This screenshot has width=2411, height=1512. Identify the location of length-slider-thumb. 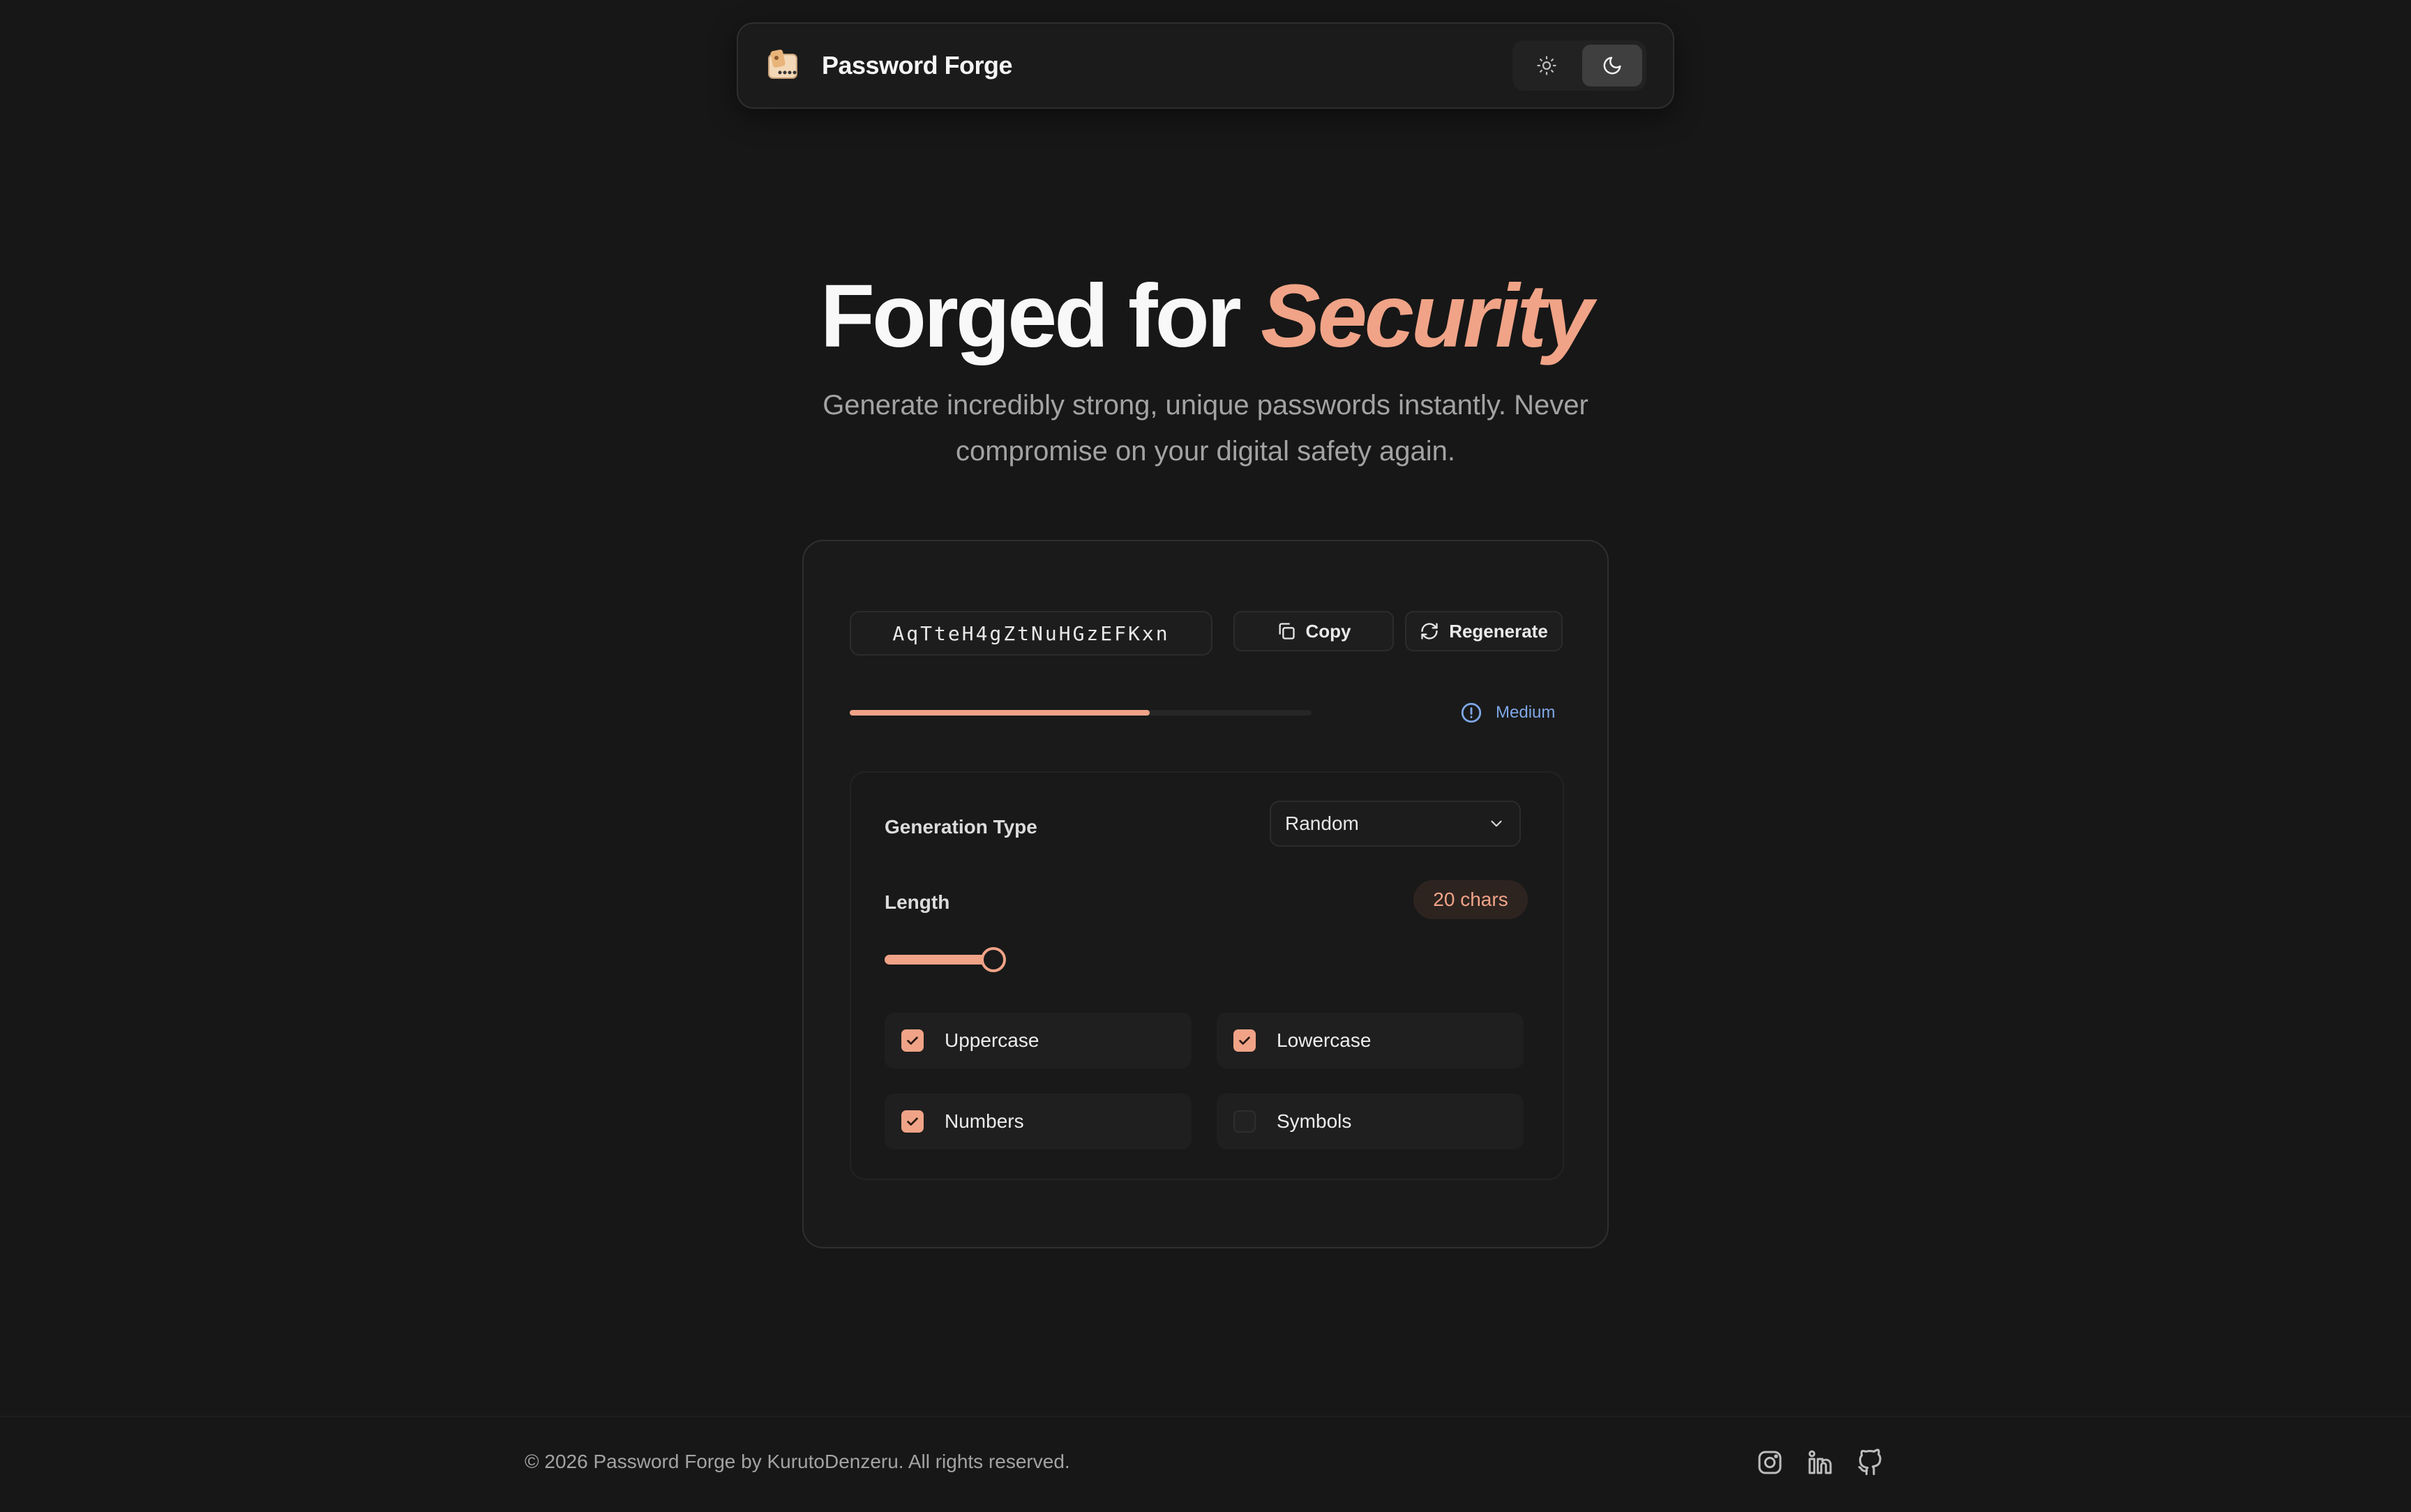
(993, 959).